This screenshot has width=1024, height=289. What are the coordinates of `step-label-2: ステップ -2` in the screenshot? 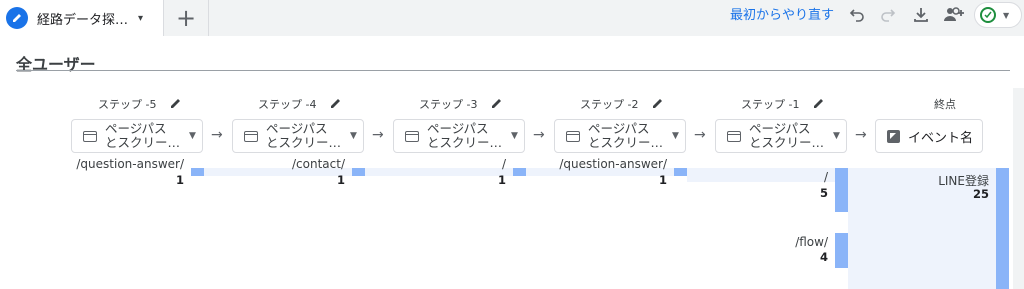 It's located at (622, 104).